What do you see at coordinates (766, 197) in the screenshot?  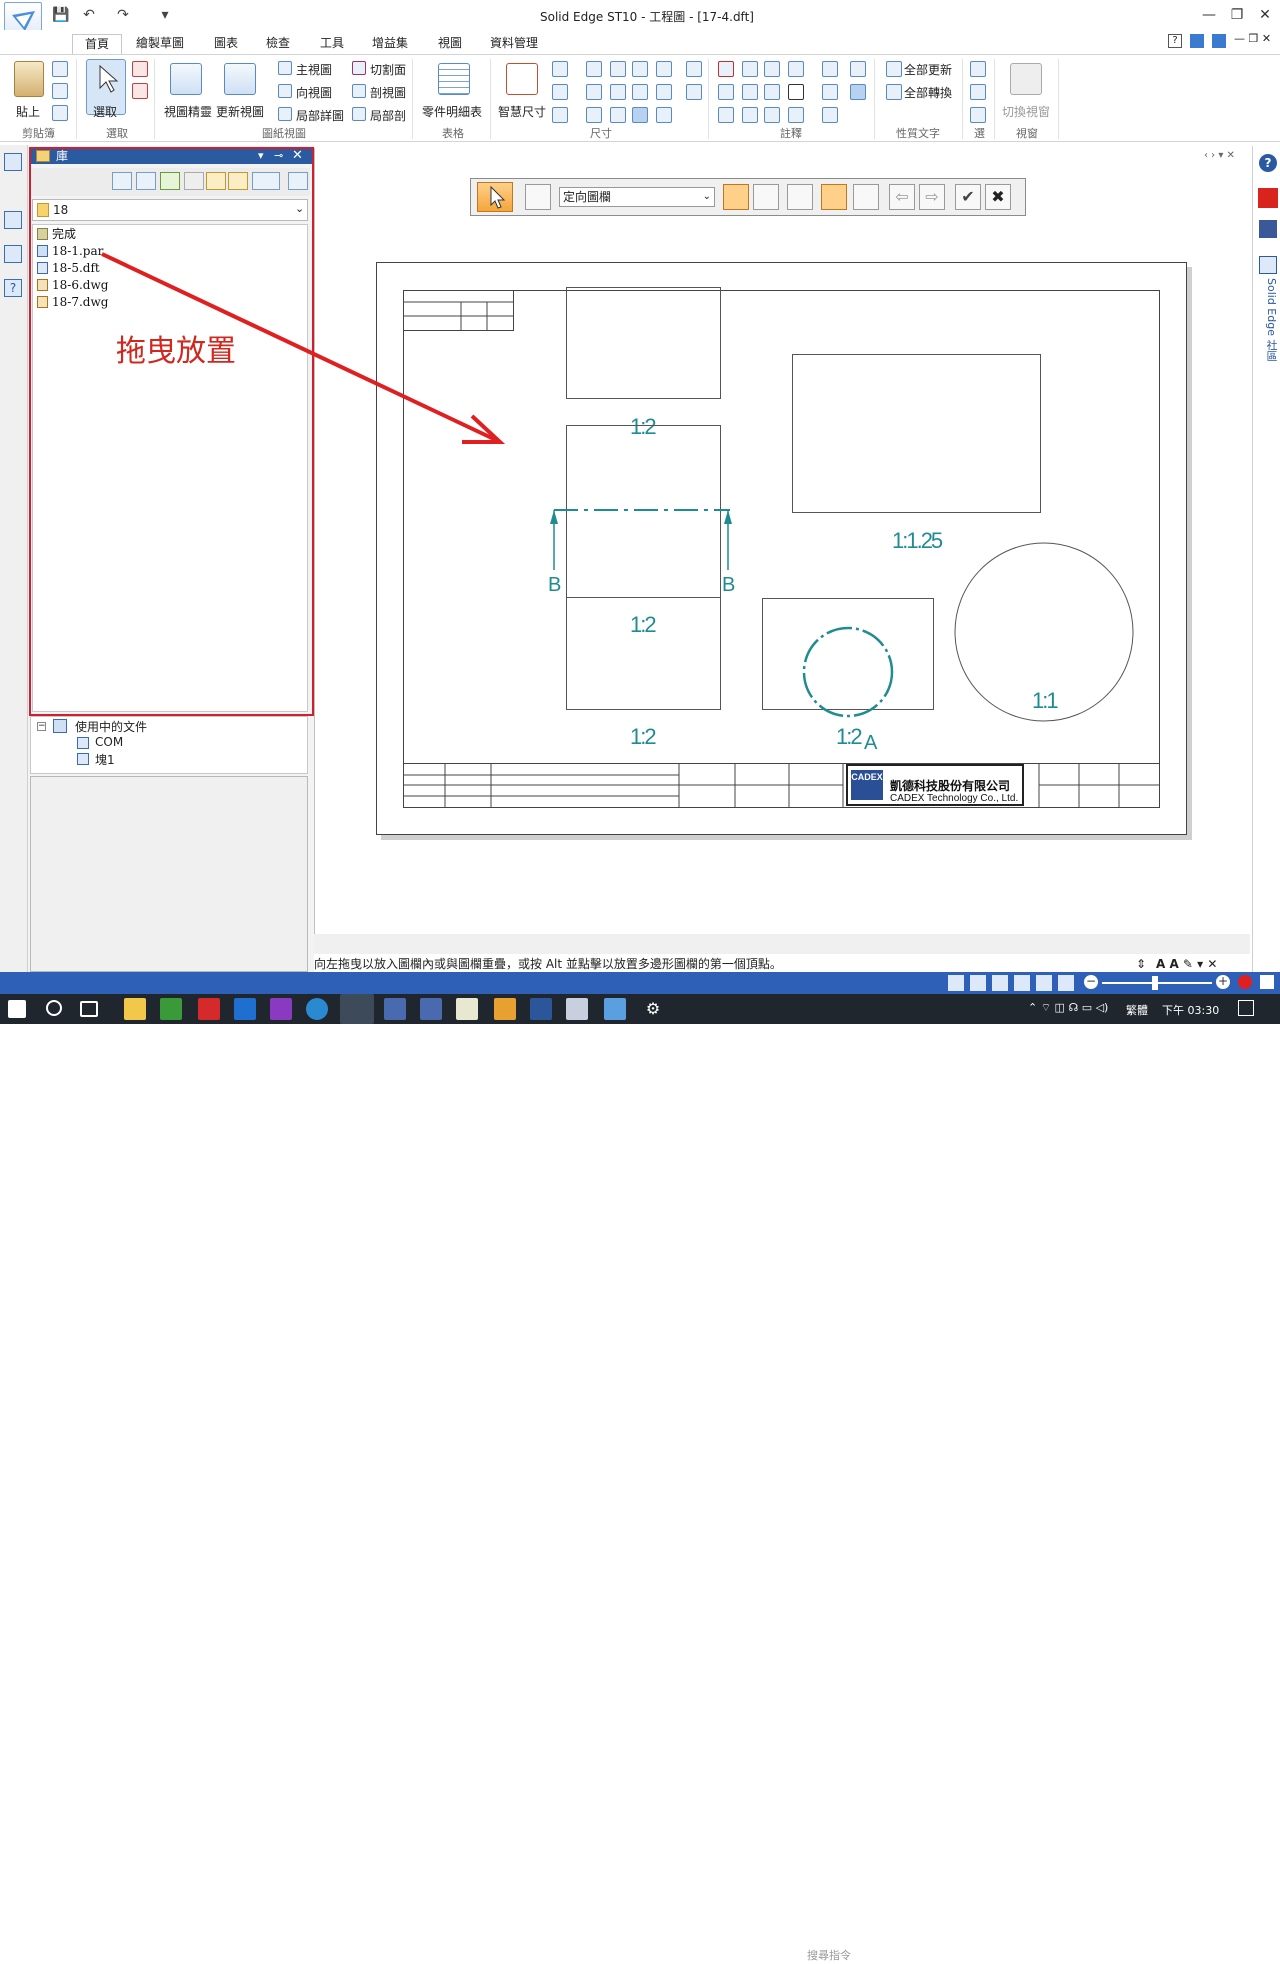 I see `layer-order-button` at bounding box center [766, 197].